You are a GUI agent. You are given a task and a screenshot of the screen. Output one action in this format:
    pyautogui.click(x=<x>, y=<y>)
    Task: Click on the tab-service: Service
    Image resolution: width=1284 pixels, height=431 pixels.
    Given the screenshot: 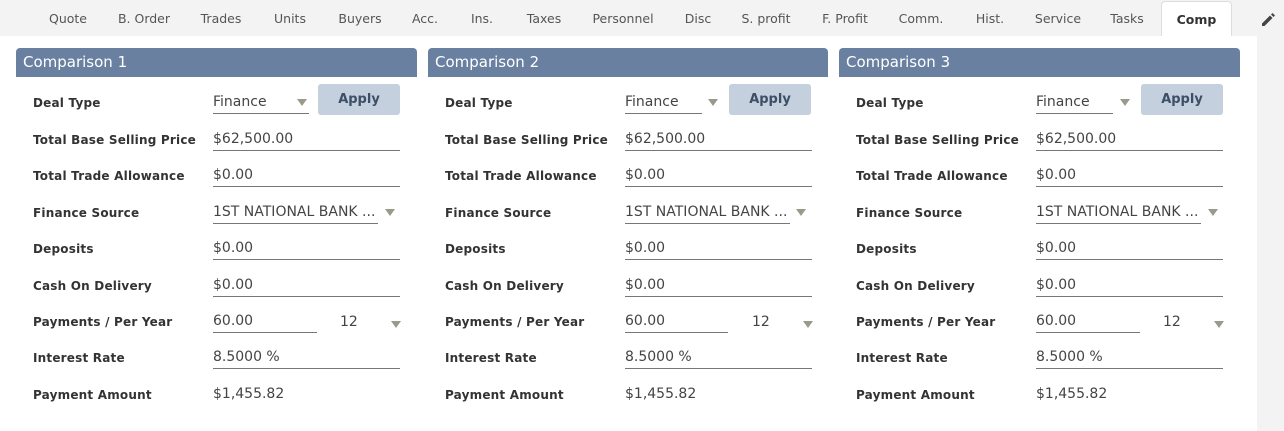 What is the action you would take?
    pyautogui.click(x=1058, y=18)
    